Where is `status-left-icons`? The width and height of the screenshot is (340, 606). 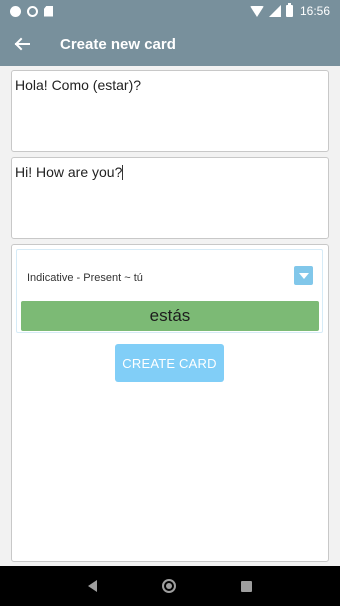
status-left-icons is located at coordinates (31, 11).